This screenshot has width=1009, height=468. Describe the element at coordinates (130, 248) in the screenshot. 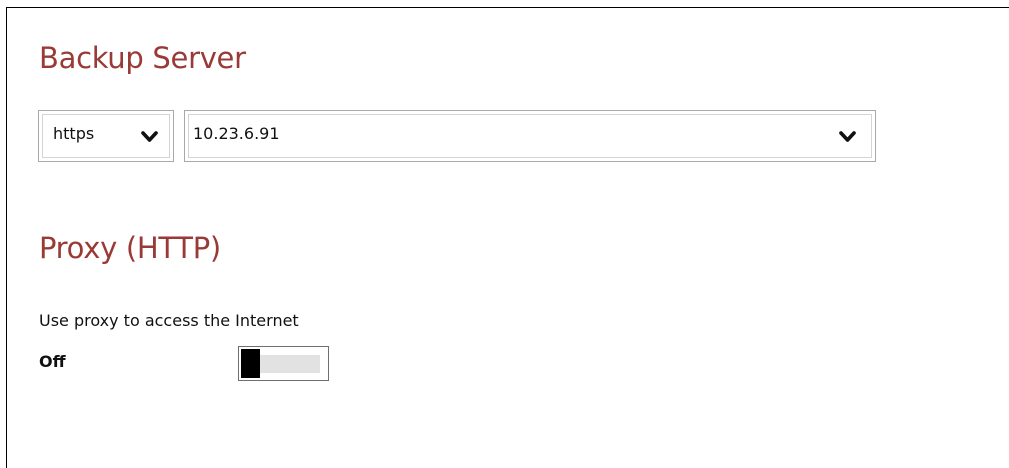

I see `proxy-title: Proxy (HTTP)` at that location.